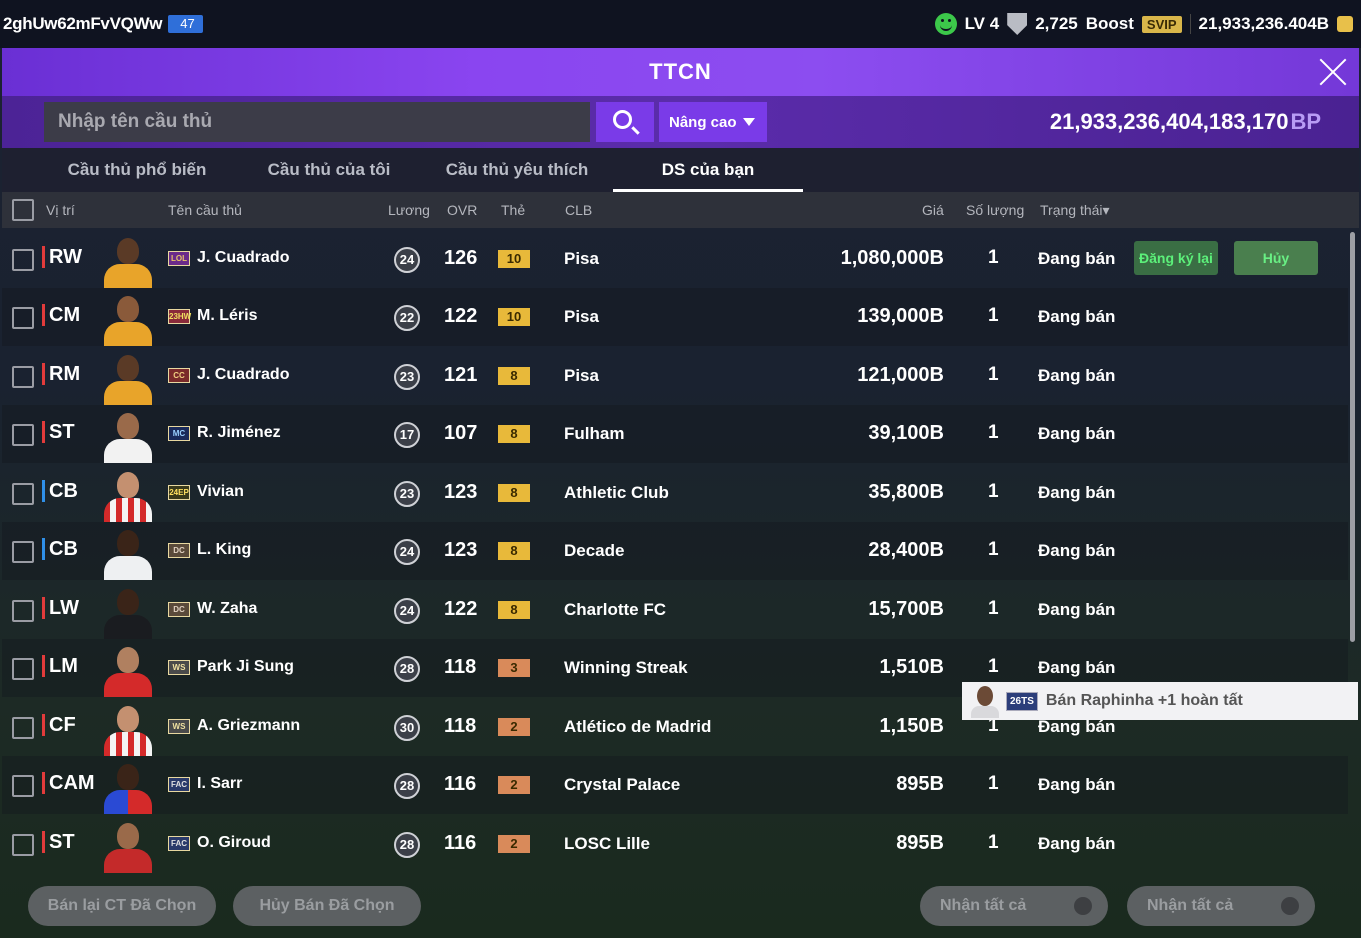 This screenshot has width=1361, height=938. Describe the element at coordinates (900, 316) in the screenshot. I see `price: 139,000B` at that location.